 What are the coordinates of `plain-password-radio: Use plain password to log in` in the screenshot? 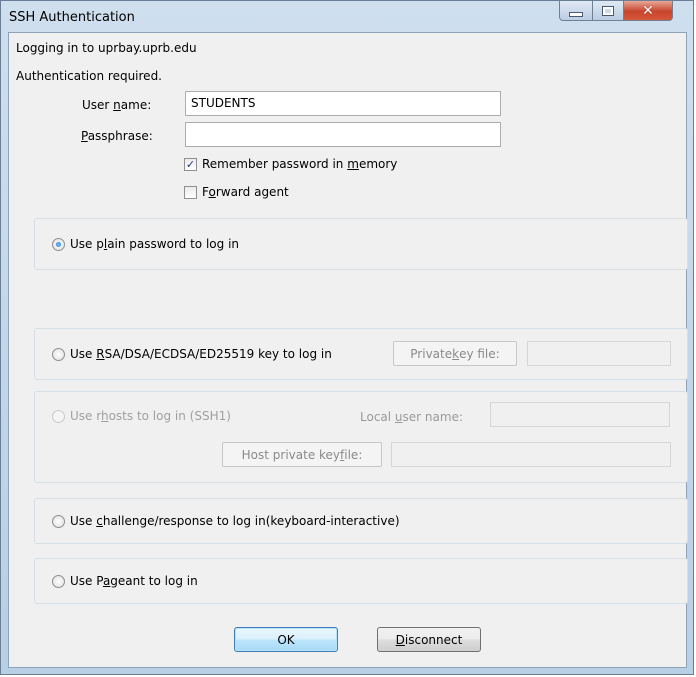 It's located at (145, 244).